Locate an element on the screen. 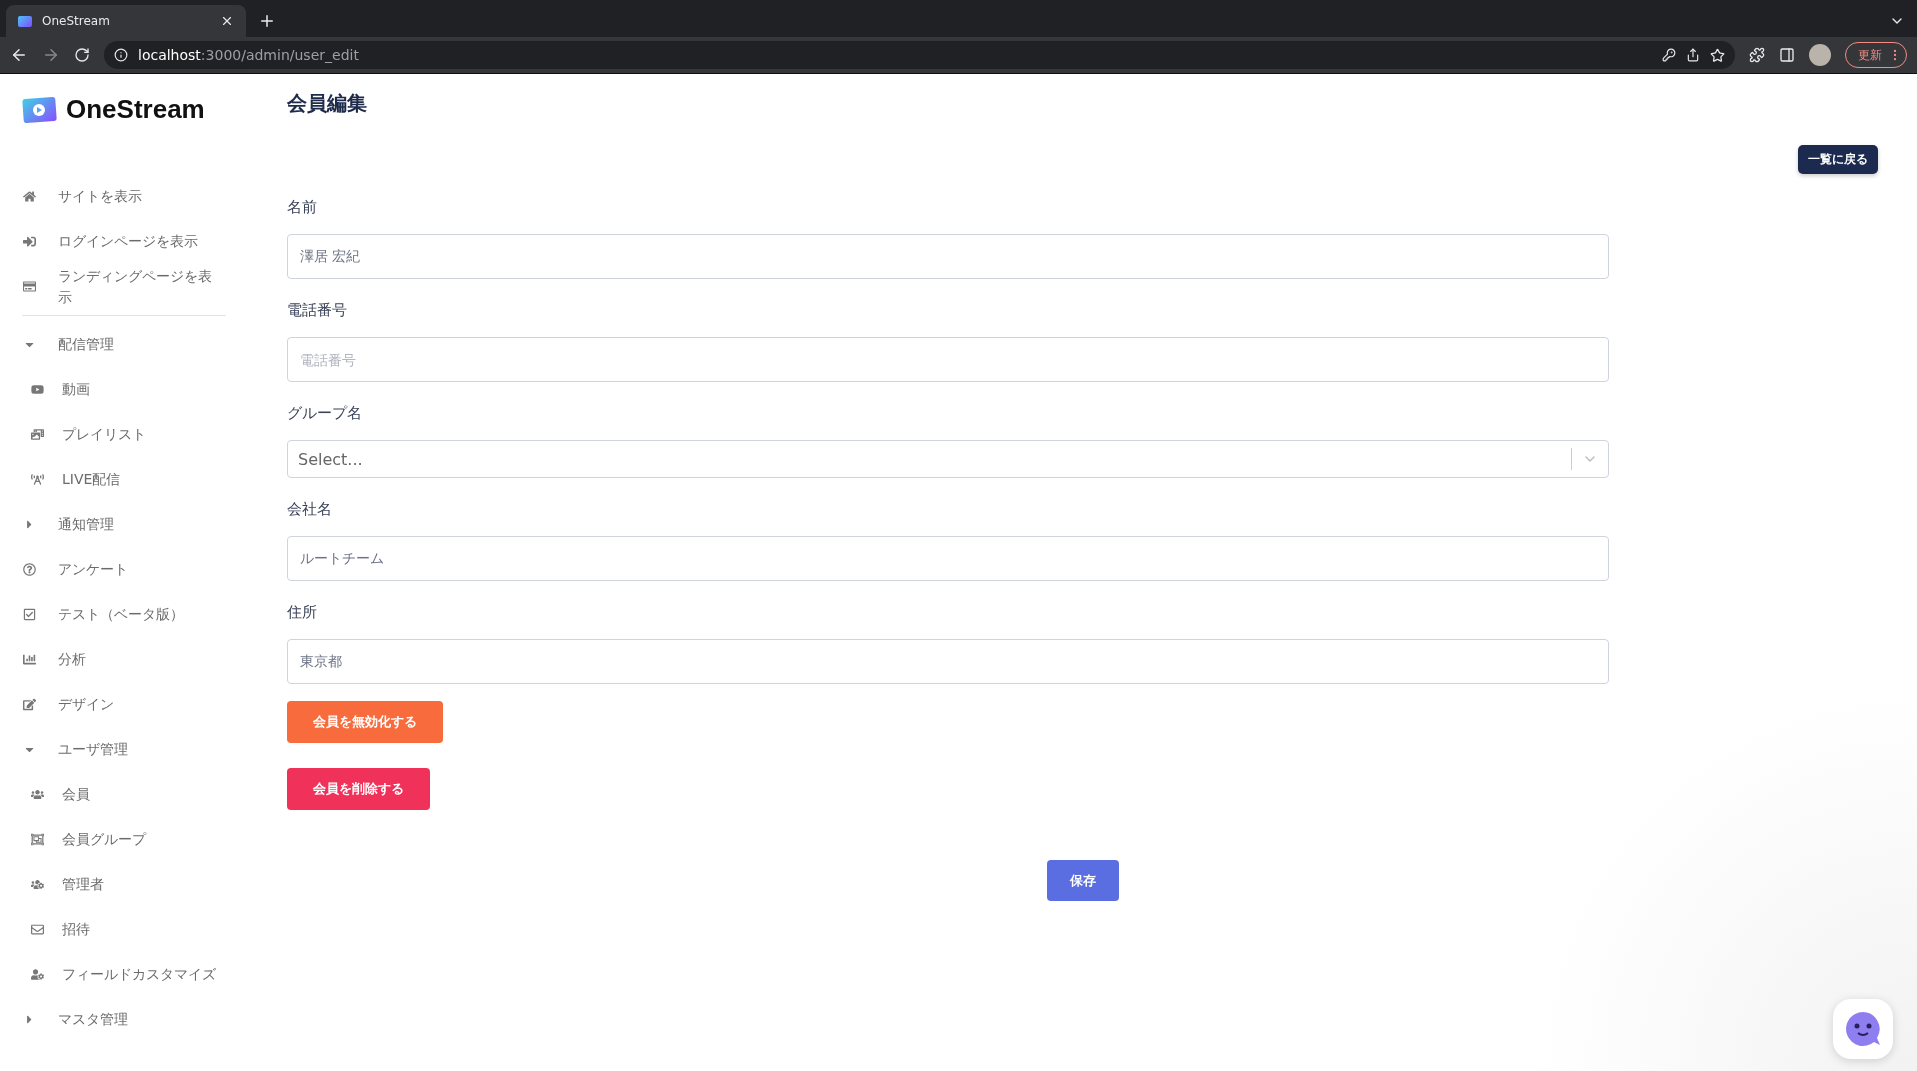 The width and height of the screenshot is (1917, 1071). bar-chart-icon is located at coordinates (29, 659).